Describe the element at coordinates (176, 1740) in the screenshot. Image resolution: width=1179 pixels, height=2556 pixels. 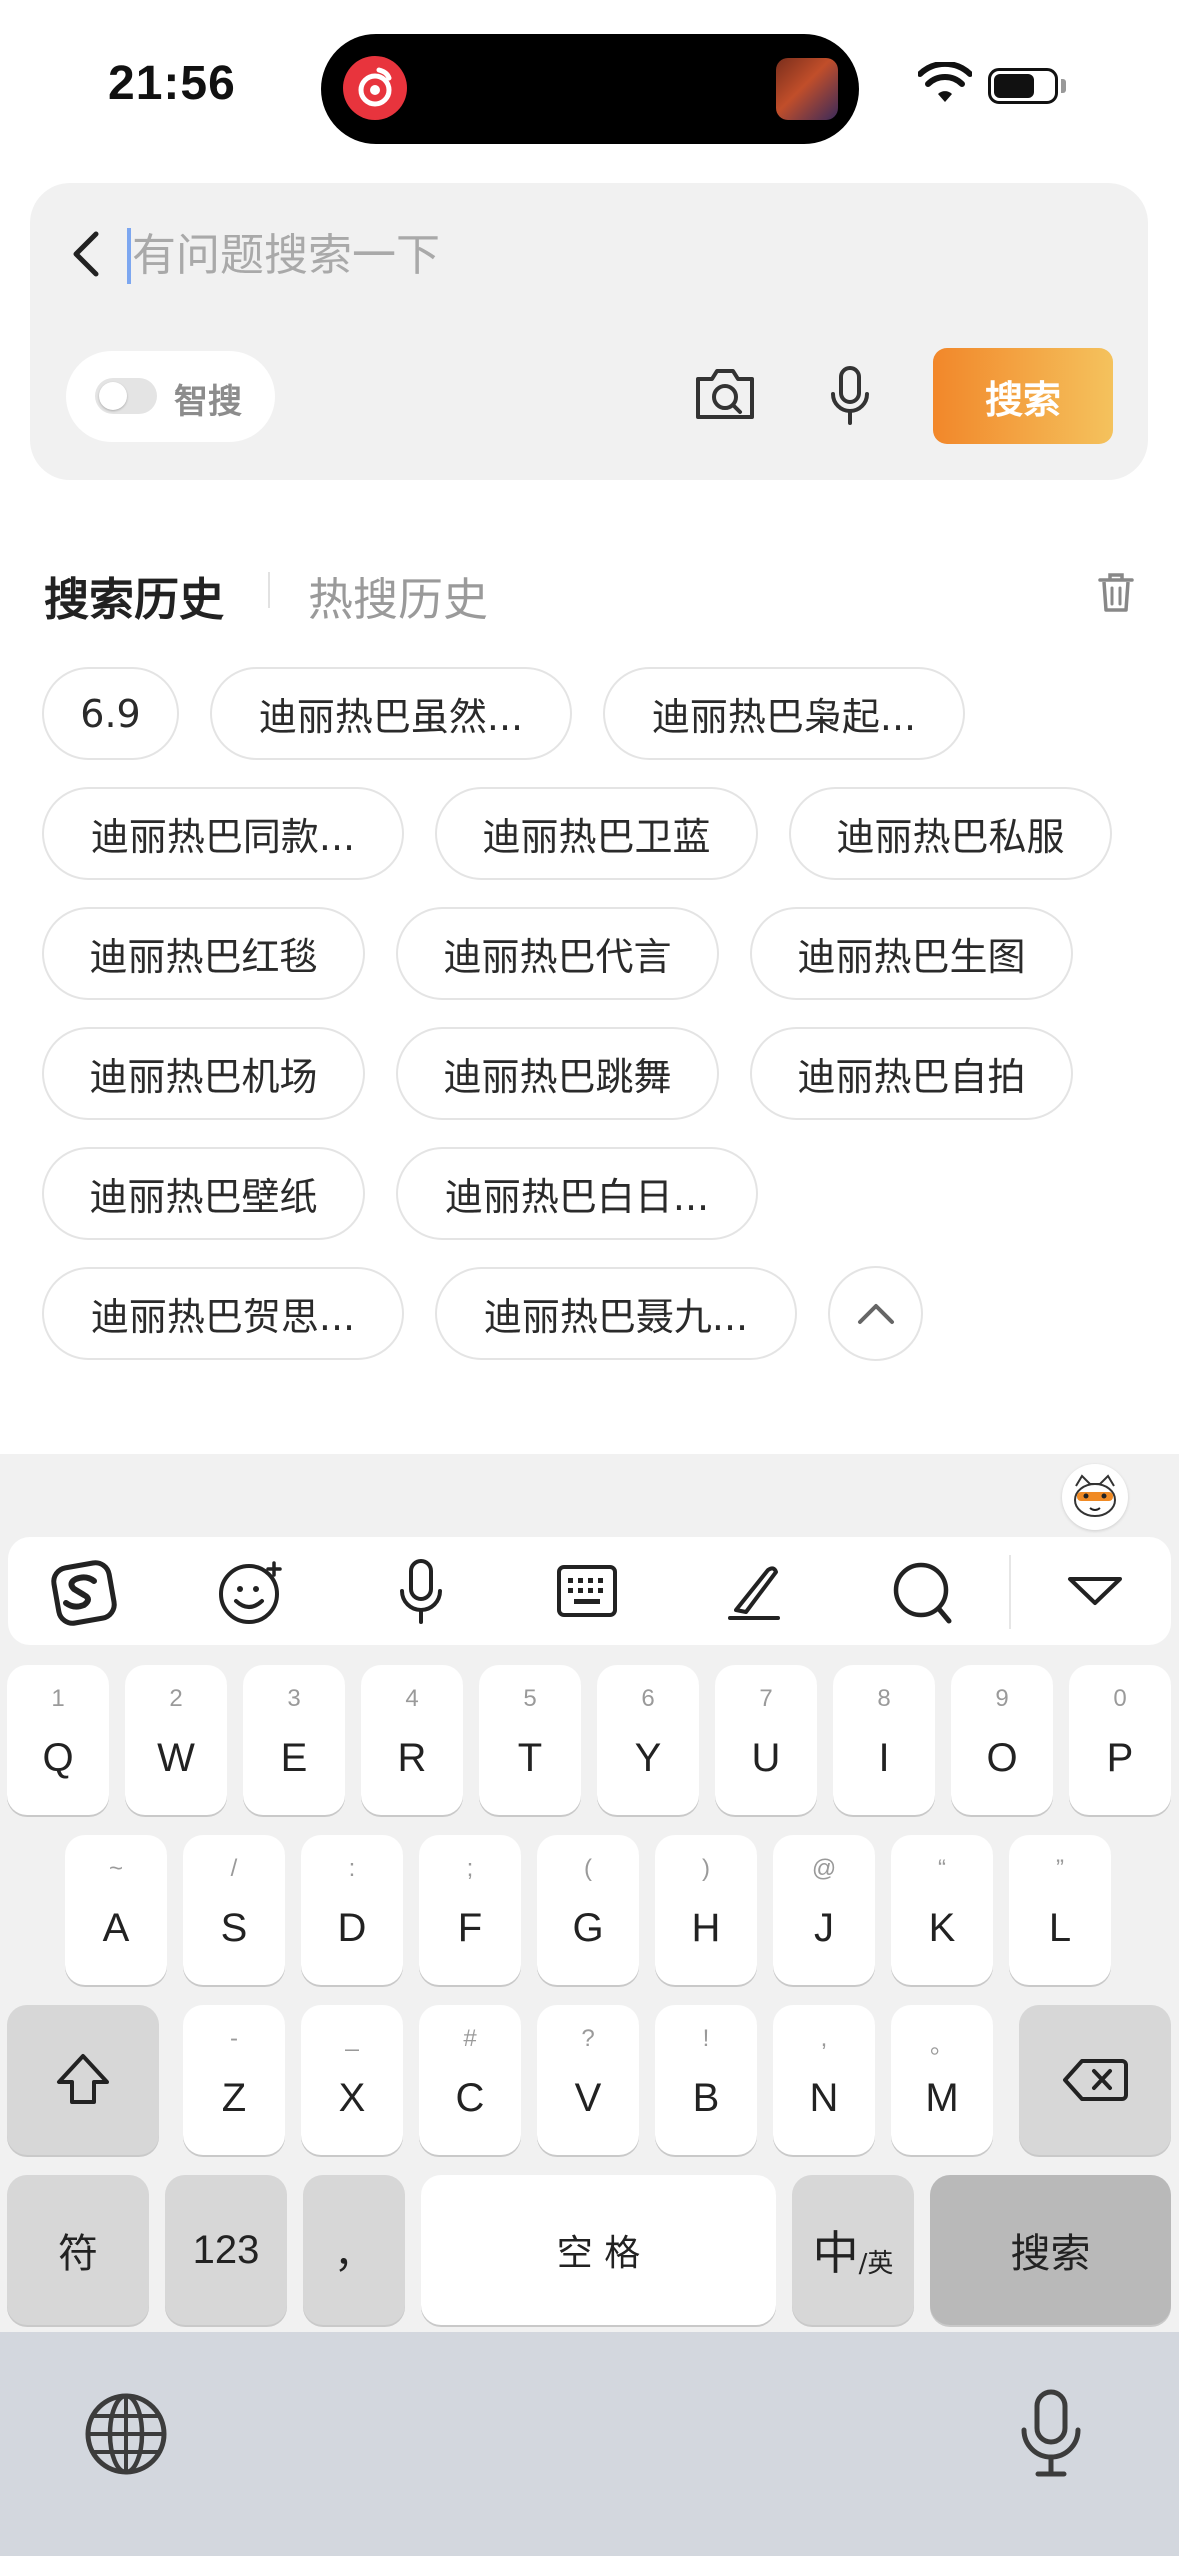
I see `key-w: 2W` at that location.